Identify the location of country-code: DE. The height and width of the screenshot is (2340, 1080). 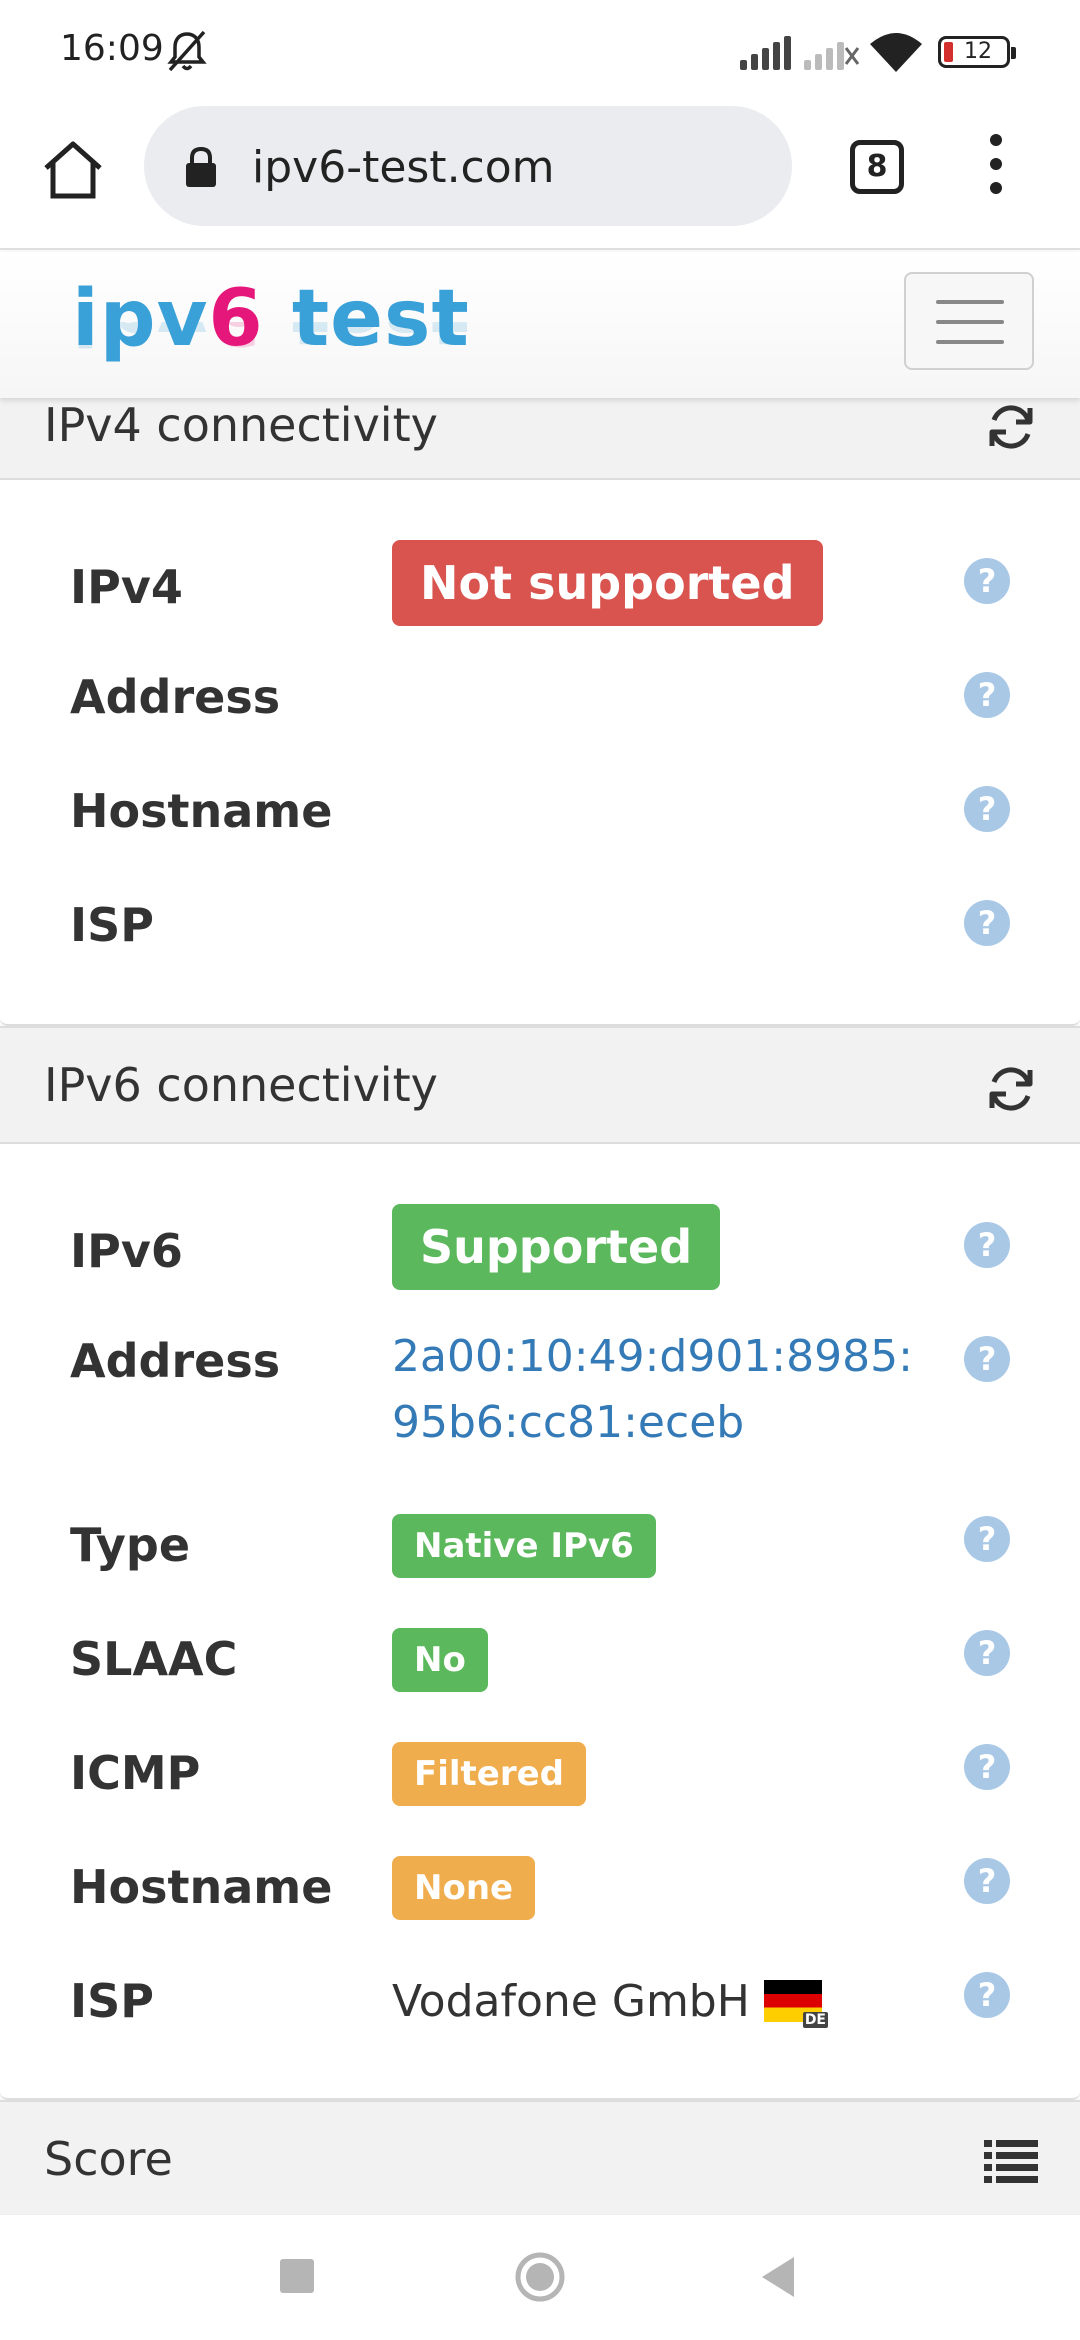
(815, 2020).